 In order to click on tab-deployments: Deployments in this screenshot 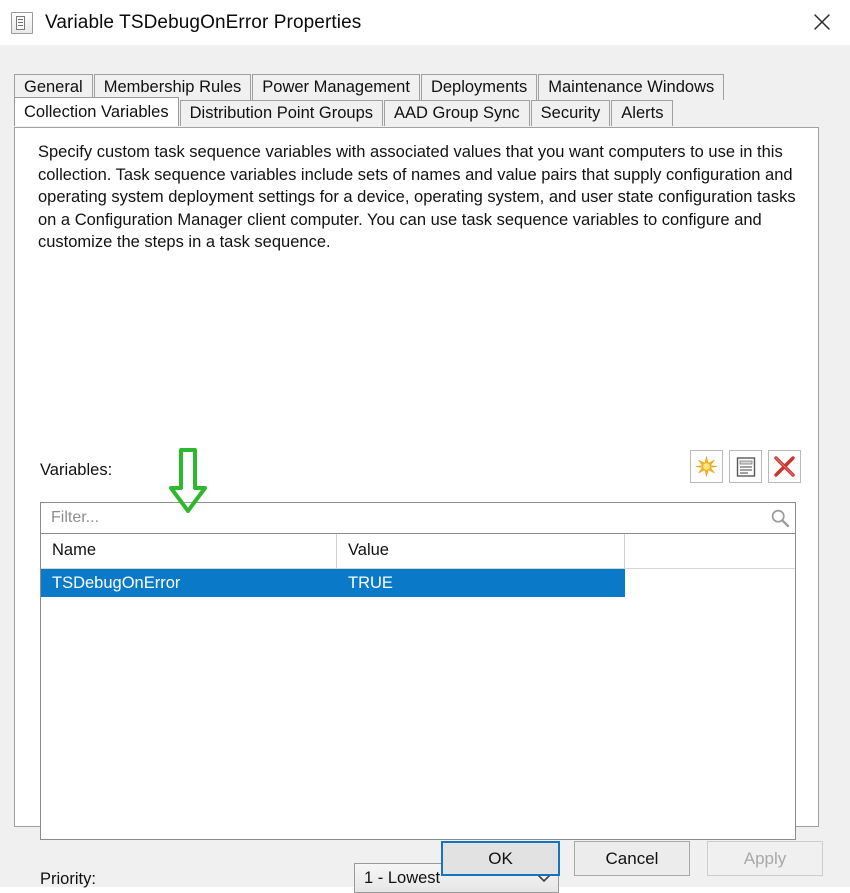, I will do `click(479, 87)`.